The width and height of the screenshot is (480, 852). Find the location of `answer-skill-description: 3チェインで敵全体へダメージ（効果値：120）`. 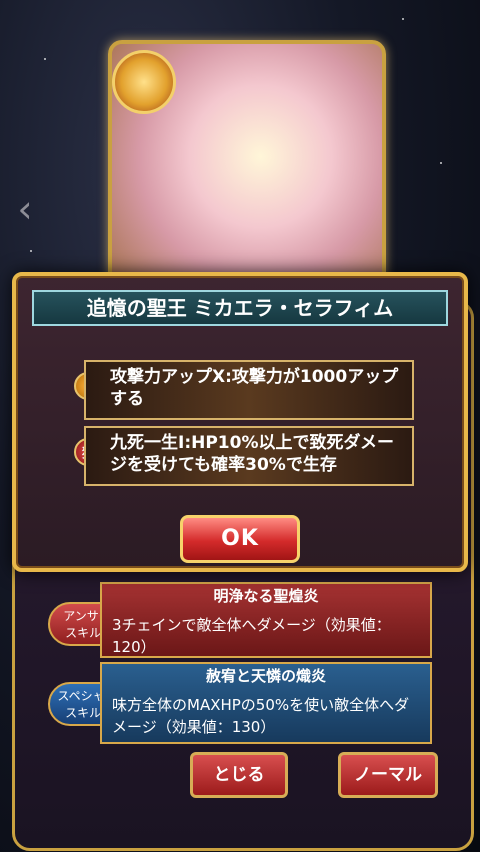

answer-skill-description: 3チェインで敵全体へダメージ（効果値：120） is located at coordinates (251, 636).